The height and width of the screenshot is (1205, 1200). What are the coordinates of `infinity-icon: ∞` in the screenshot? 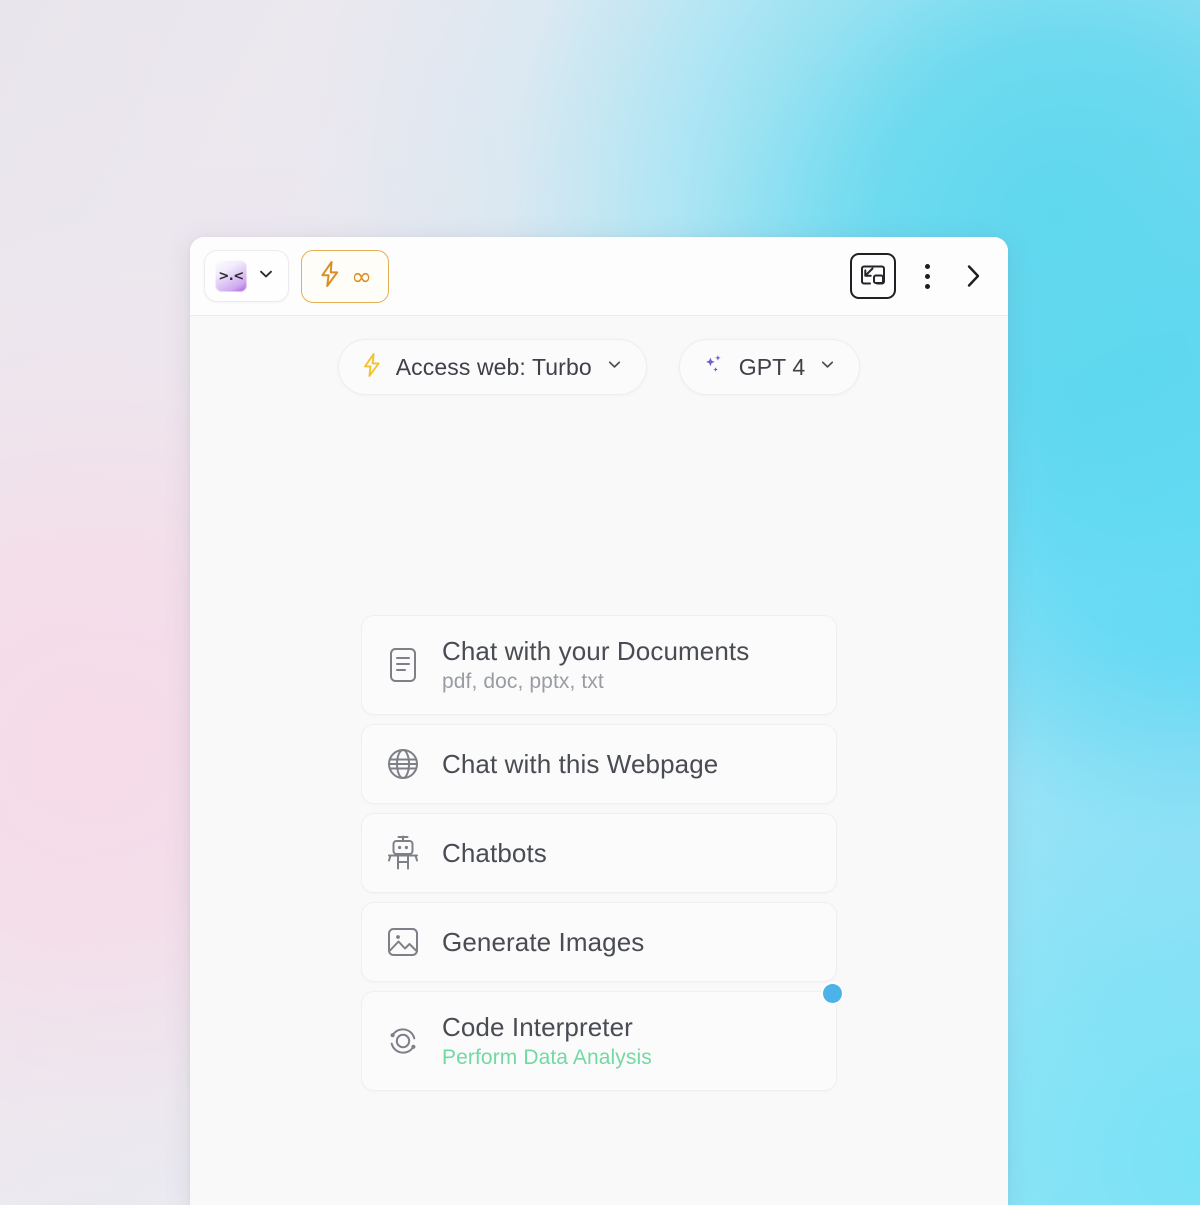 It's located at (361, 276).